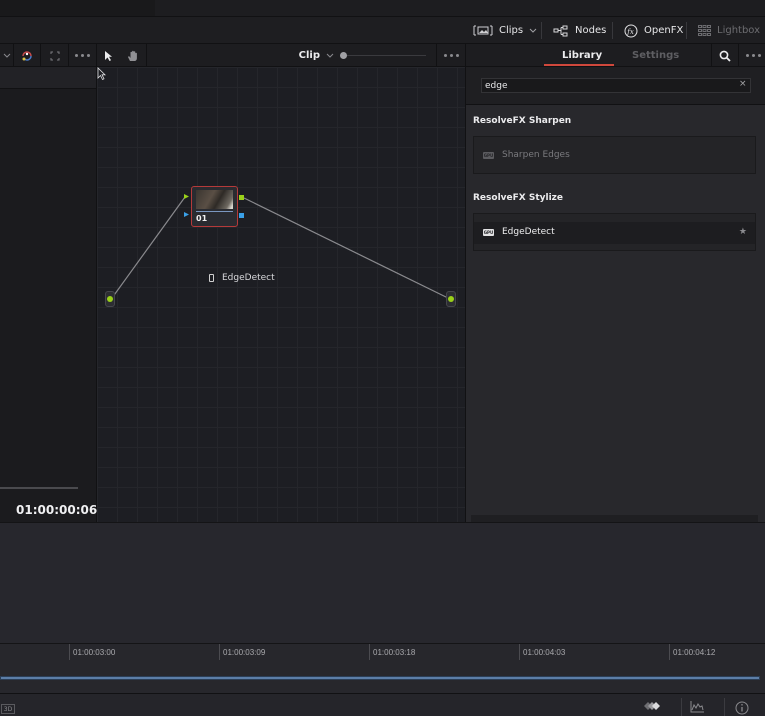 The width and height of the screenshot is (765, 716). I want to click on color-picker-icon, so click(27, 55).